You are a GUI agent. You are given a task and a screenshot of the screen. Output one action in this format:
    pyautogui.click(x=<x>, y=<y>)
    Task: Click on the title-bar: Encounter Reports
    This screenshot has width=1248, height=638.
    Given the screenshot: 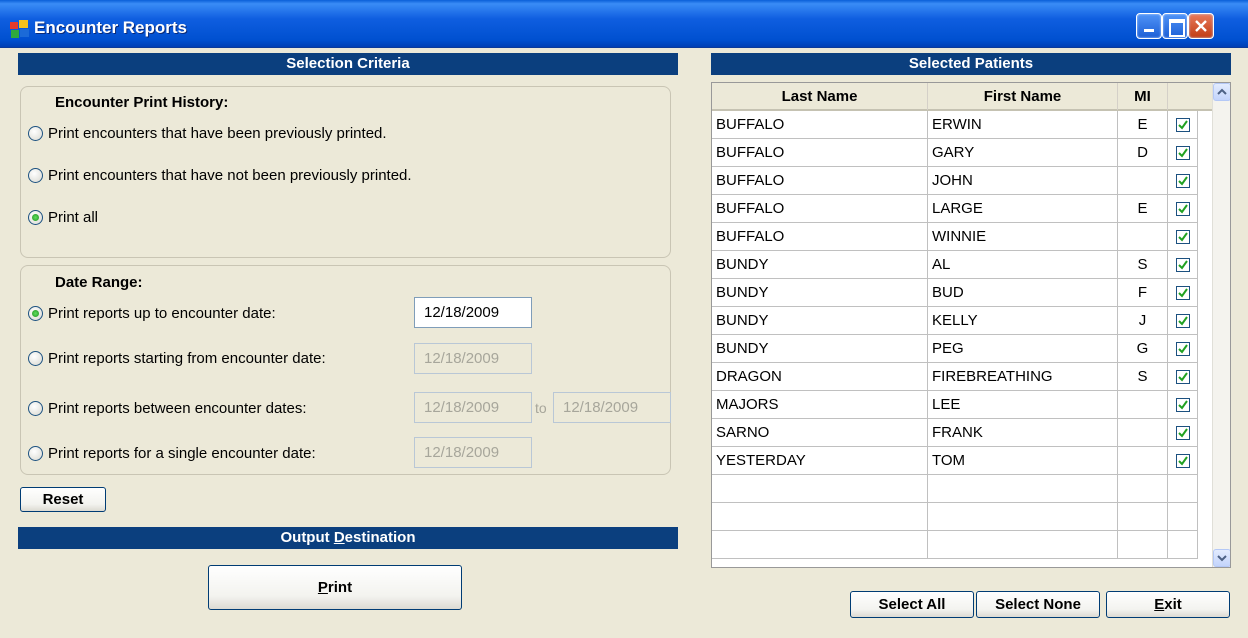 What is the action you would take?
    pyautogui.click(x=624, y=24)
    